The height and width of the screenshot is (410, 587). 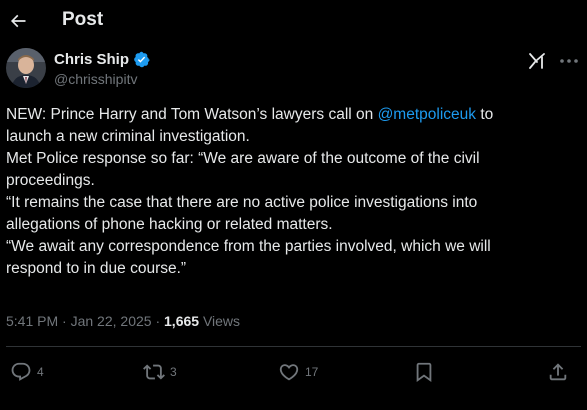 I want to click on avatar-image, so click(x=26, y=68).